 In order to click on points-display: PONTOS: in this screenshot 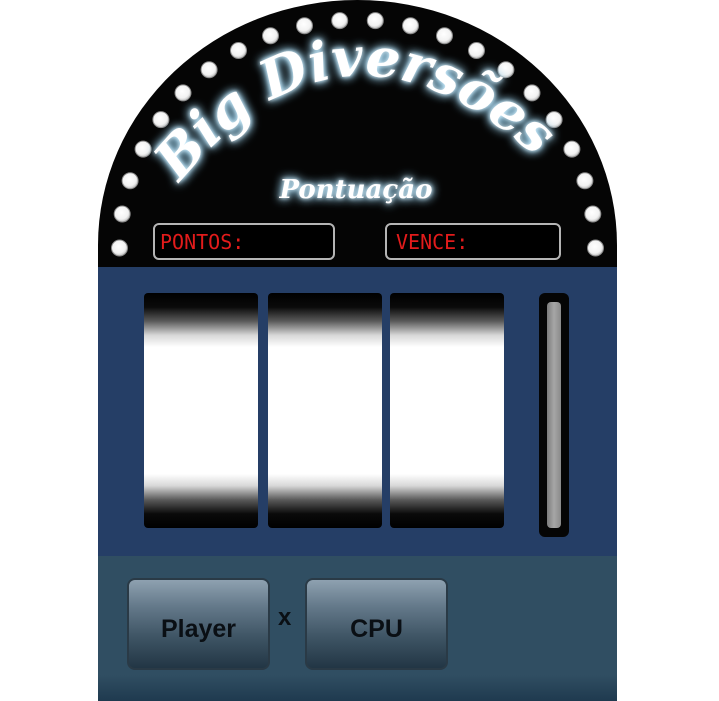, I will do `click(244, 241)`.